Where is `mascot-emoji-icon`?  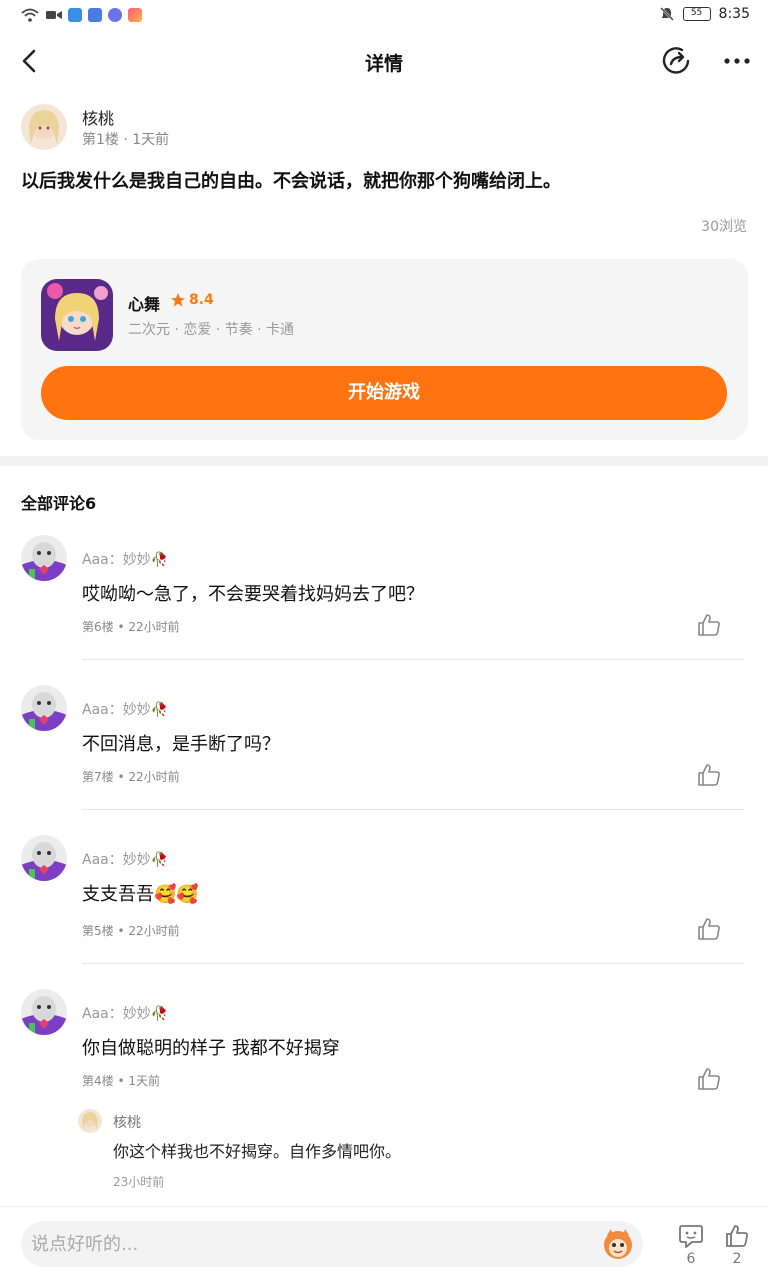
mascot-emoji-icon is located at coordinates (618, 1244).